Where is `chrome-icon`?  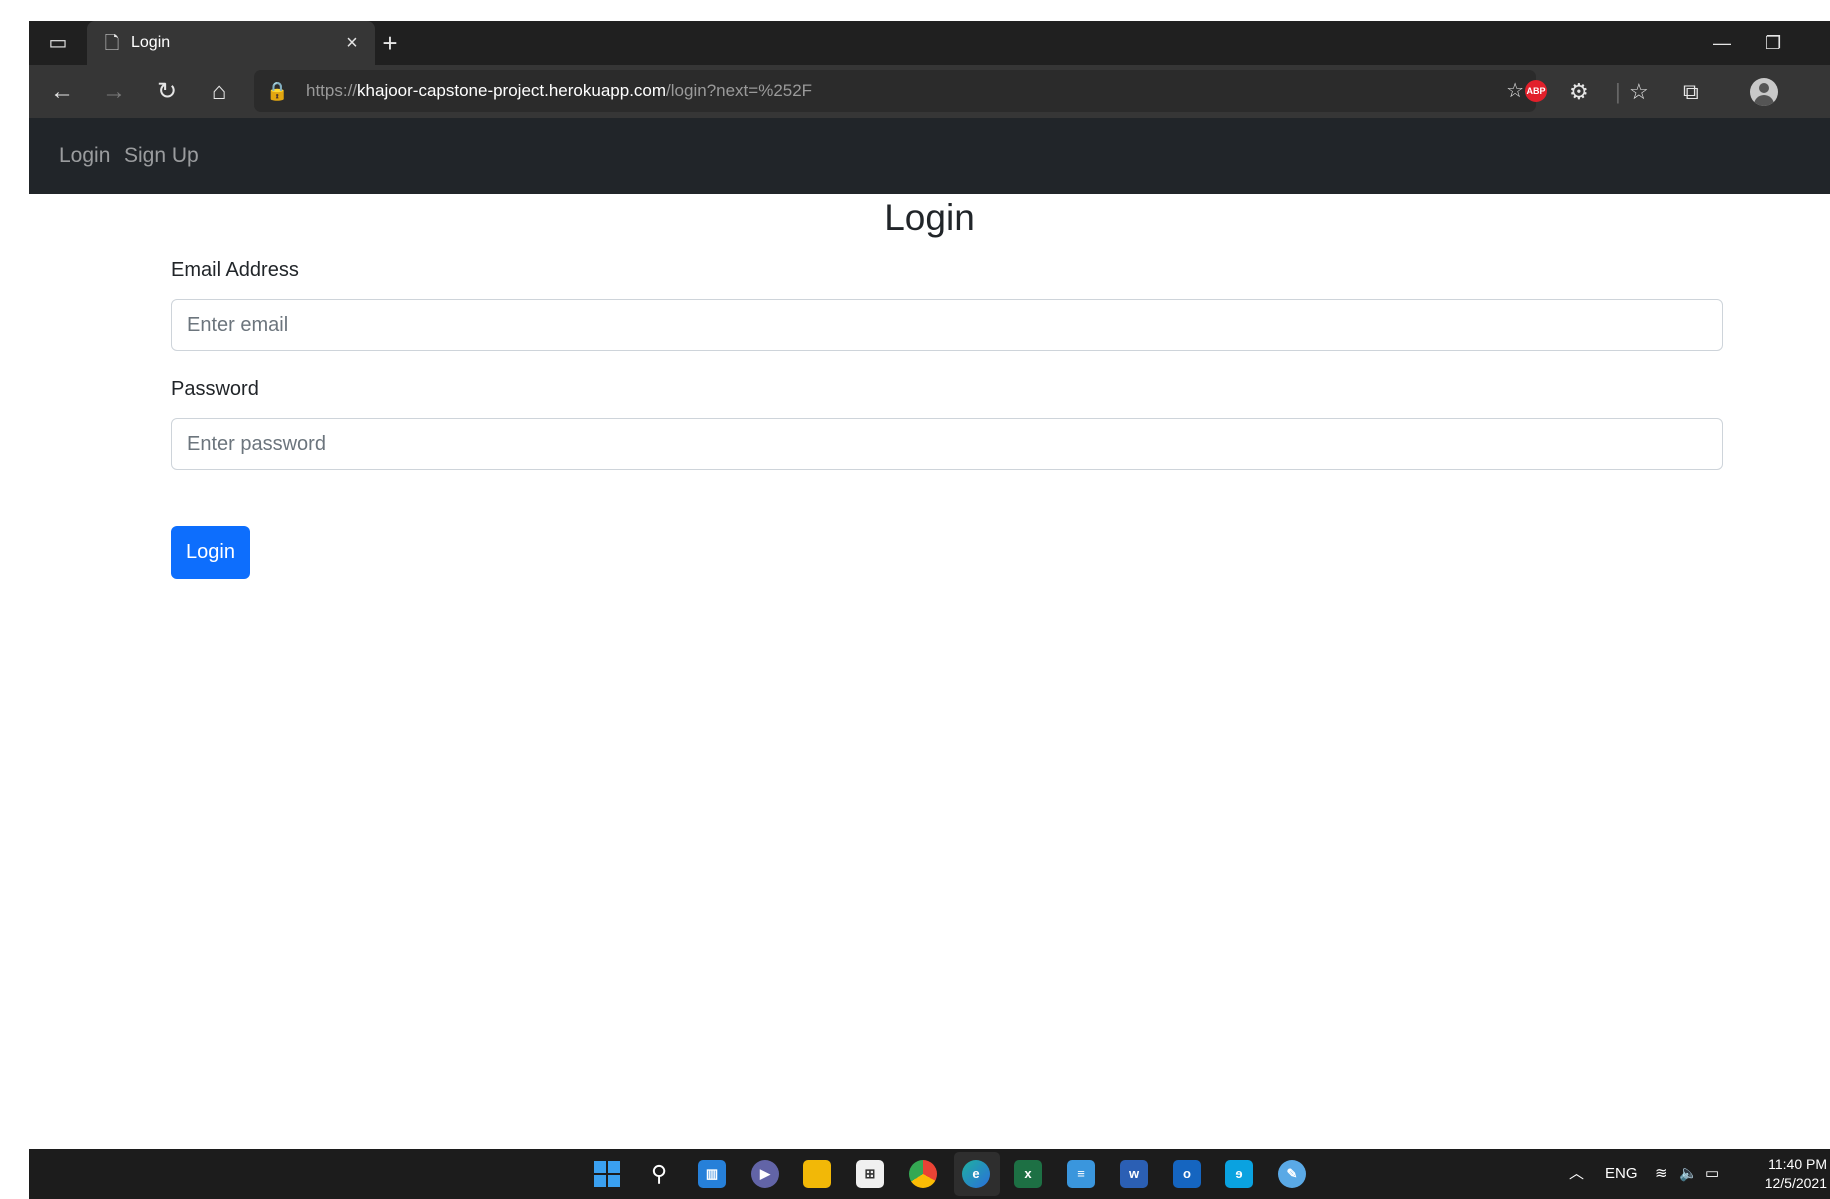
chrome-icon is located at coordinates (923, 1174).